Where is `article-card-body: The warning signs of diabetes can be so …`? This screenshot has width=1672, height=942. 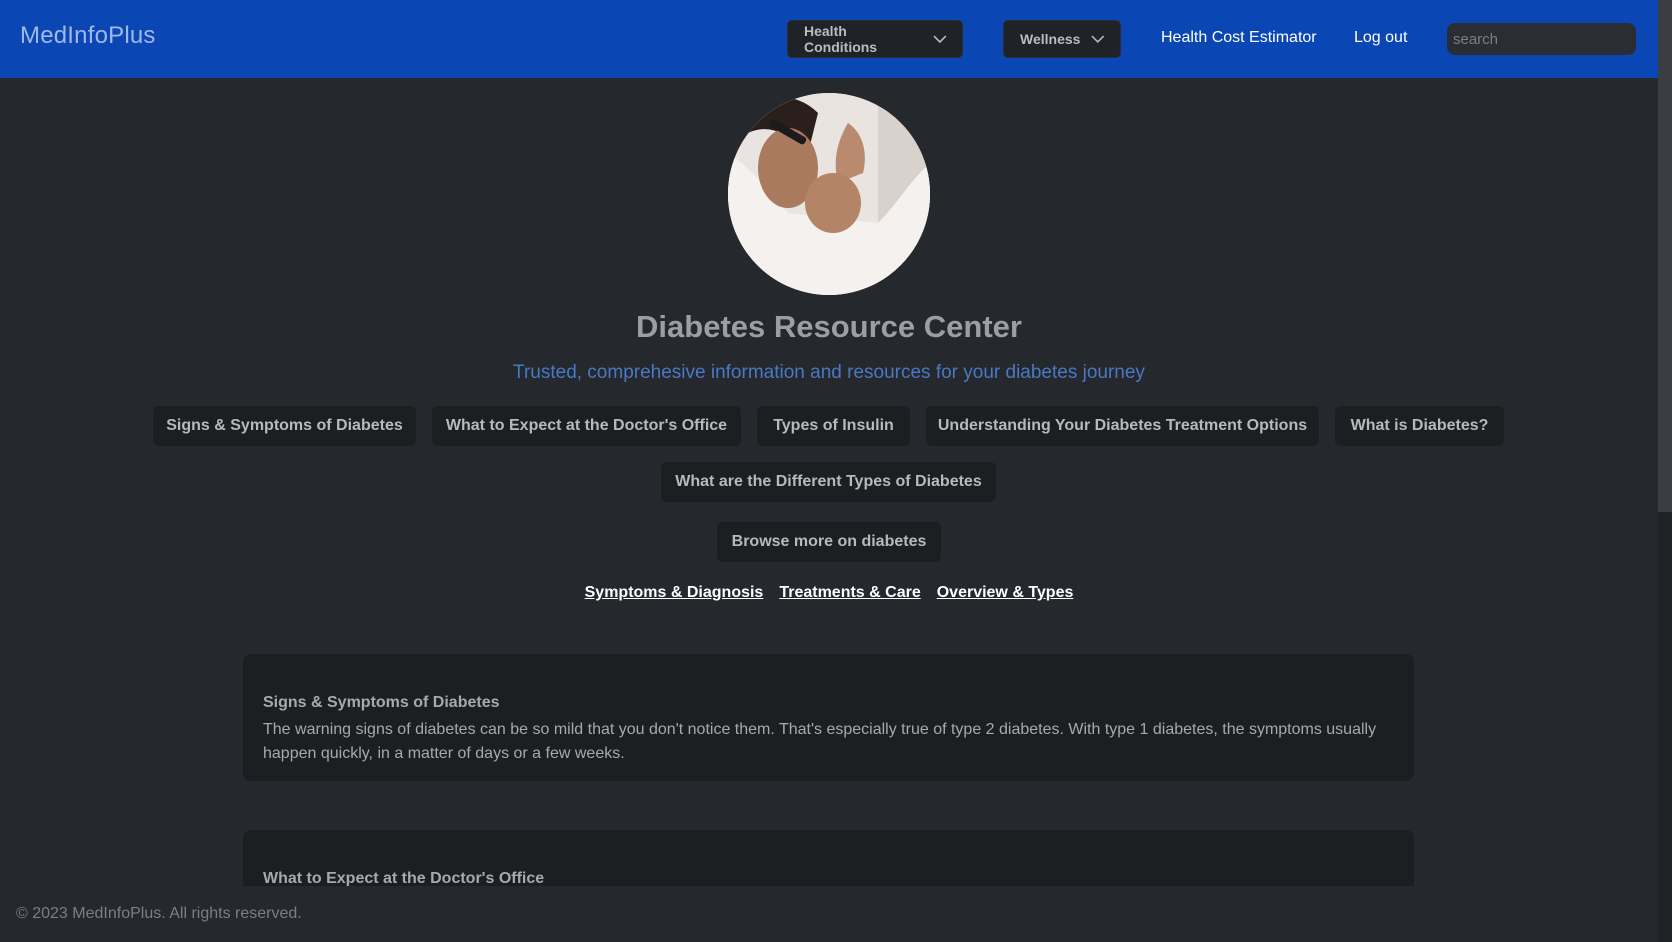 article-card-body: The warning signs of diabetes can be so … is located at coordinates (820, 741).